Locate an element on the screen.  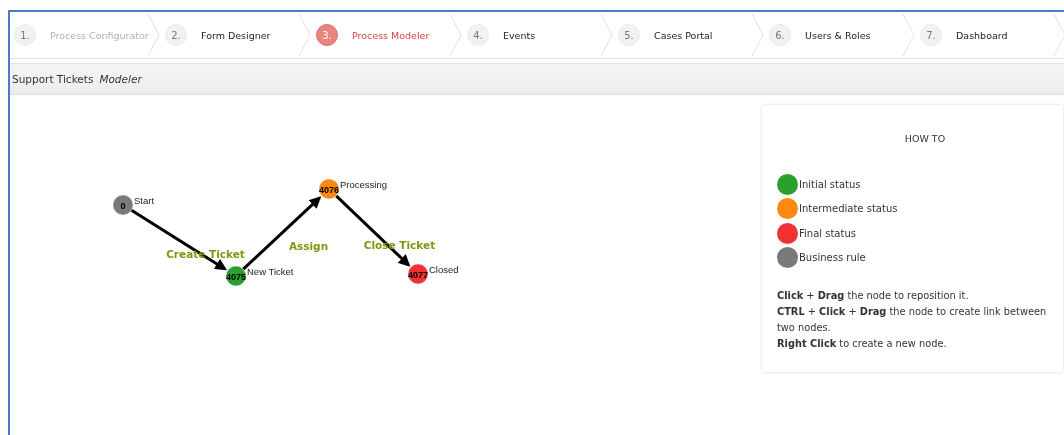
step-number: 6. is located at coordinates (780, 35).